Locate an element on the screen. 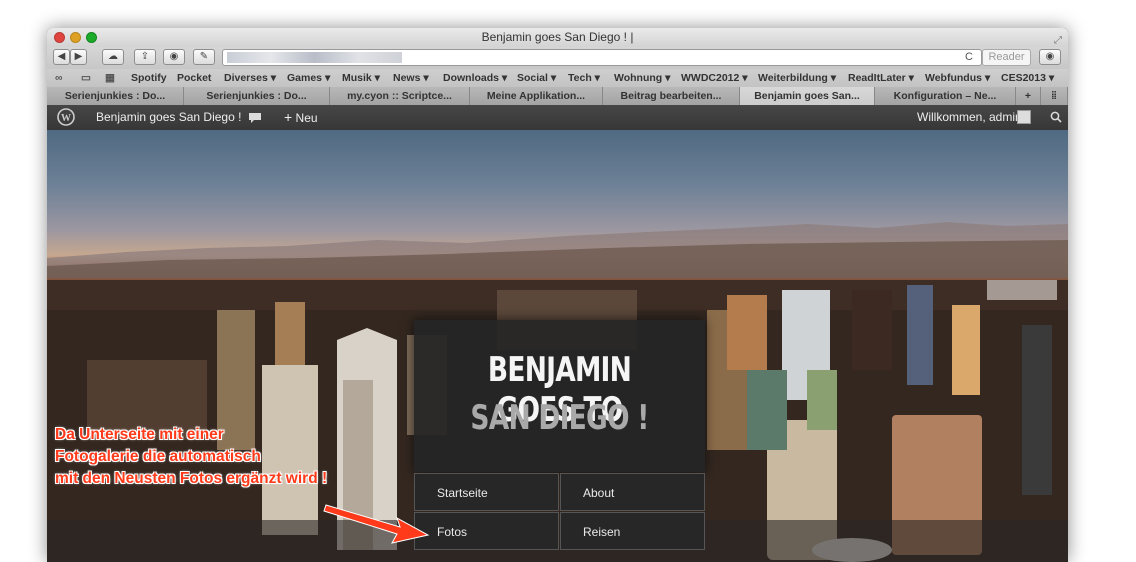 Image resolution: width=1136 pixels, height=562 pixels. bookmark-item: News ▾ is located at coordinates (411, 78).